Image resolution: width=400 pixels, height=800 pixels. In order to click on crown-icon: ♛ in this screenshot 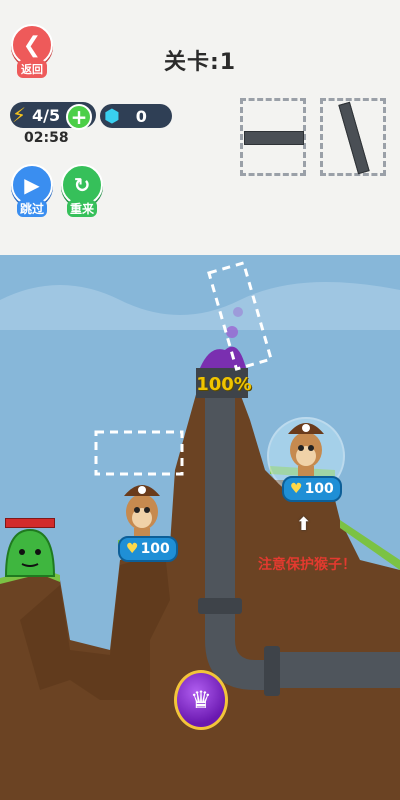, I will do `click(201, 700)`.